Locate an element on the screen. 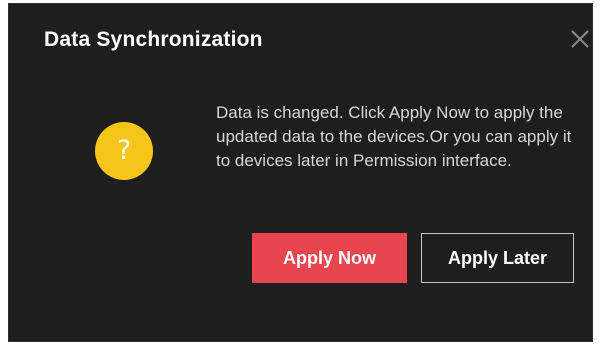 The image size is (600, 345). apply-later-button: Apply Later is located at coordinates (497, 258).